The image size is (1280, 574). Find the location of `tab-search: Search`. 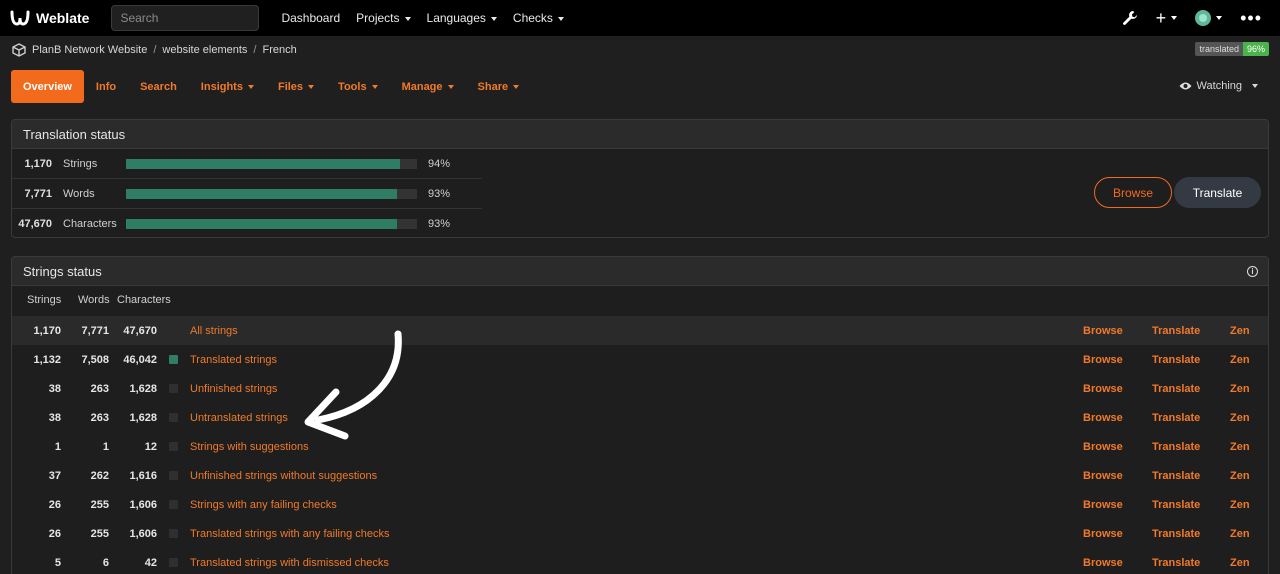

tab-search: Search is located at coordinates (158, 86).